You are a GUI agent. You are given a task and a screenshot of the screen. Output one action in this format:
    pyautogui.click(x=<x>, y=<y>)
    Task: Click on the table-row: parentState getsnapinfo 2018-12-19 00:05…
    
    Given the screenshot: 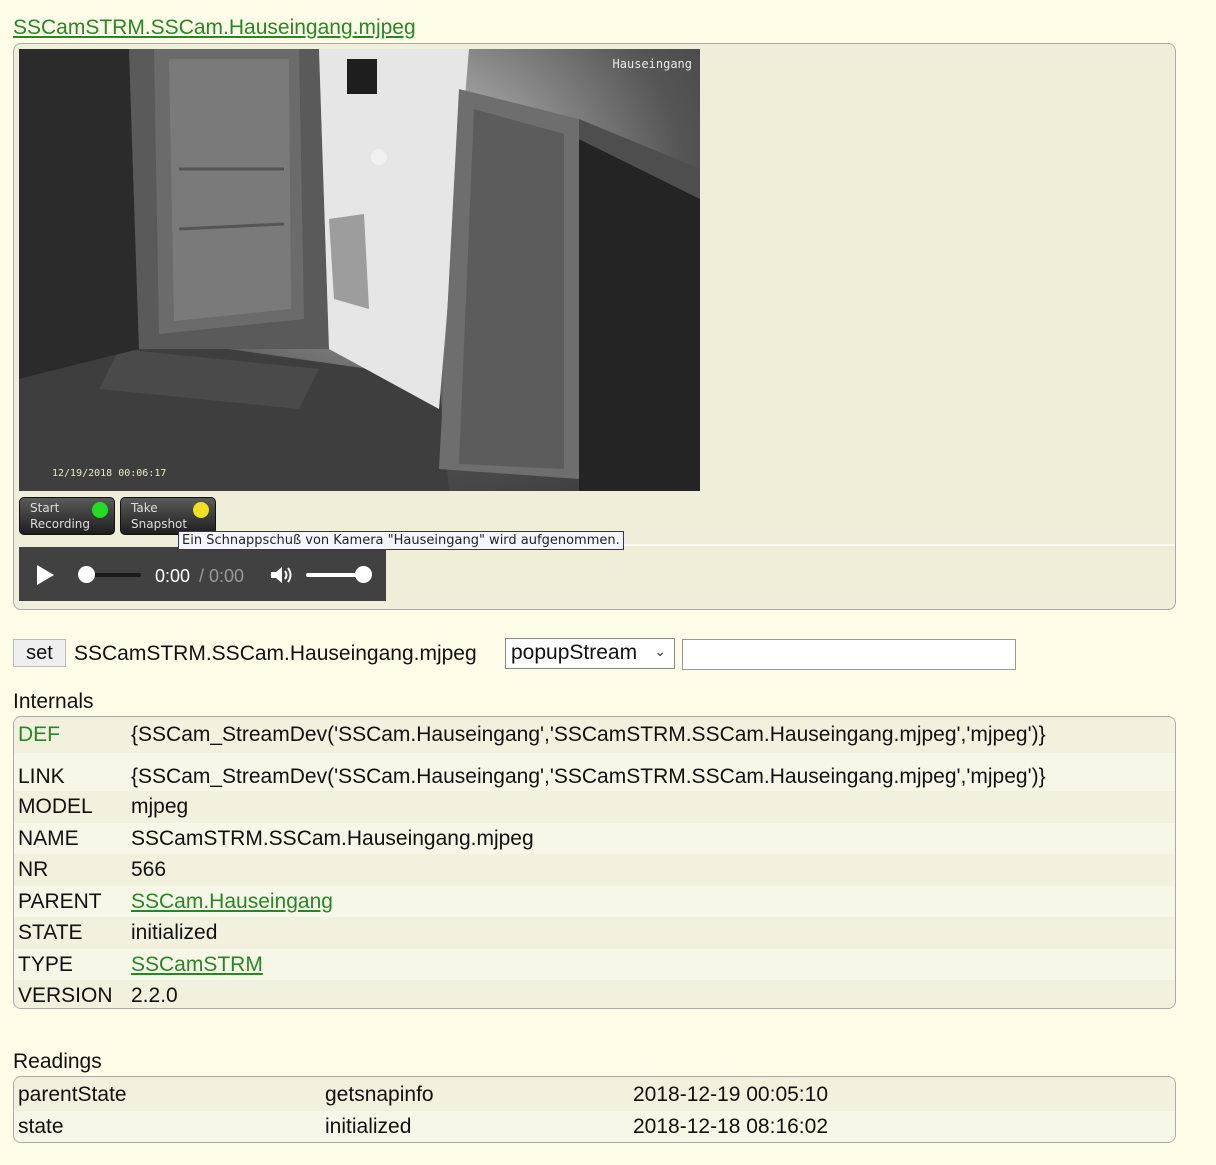 What is the action you would take?
    pyautogui.click(x=594, y=1095)
    